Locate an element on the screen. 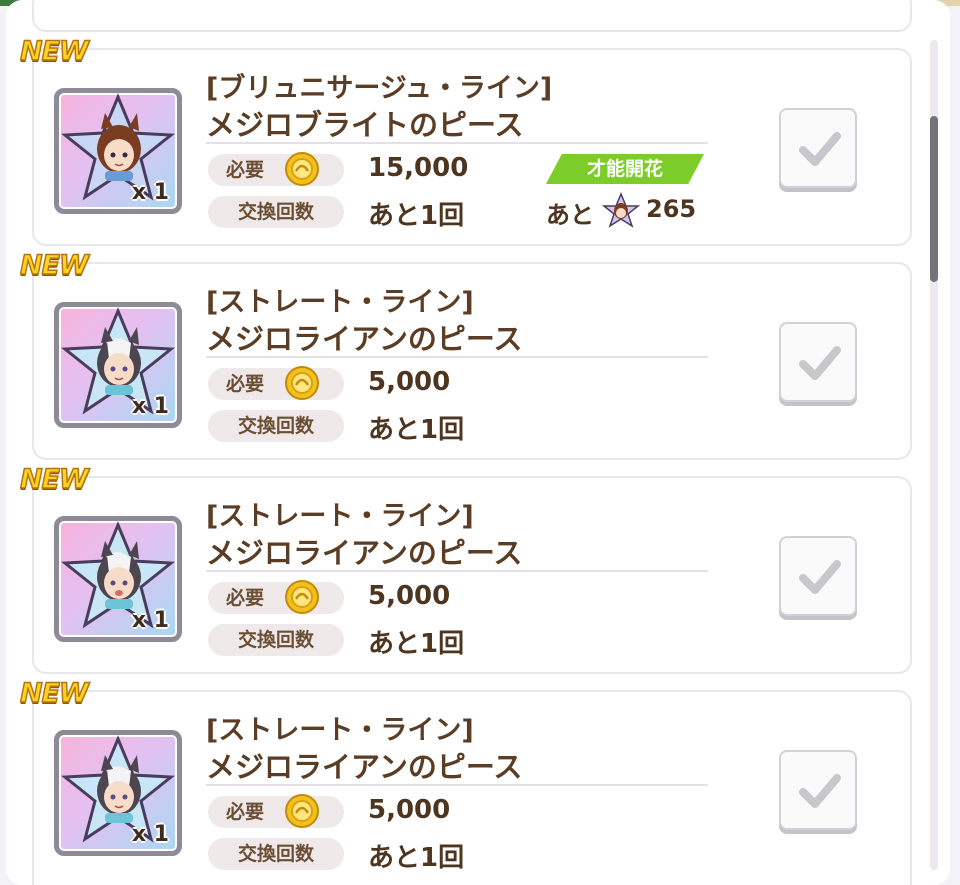  scrollbar-thumb is located at coordinates (934, 199).